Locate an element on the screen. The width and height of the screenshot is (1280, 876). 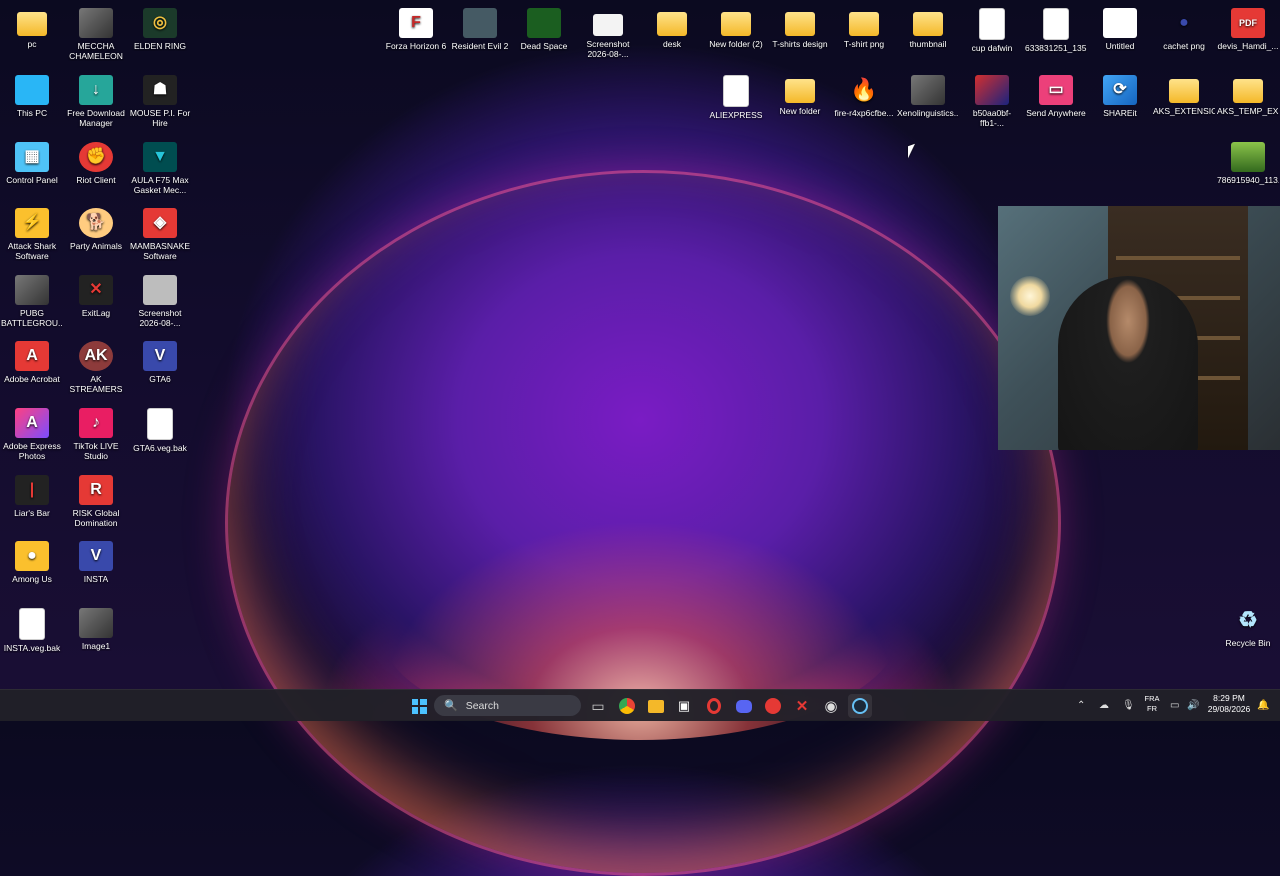
taskbar-app-snipping: ▣ is located at coordinates (684, 706).